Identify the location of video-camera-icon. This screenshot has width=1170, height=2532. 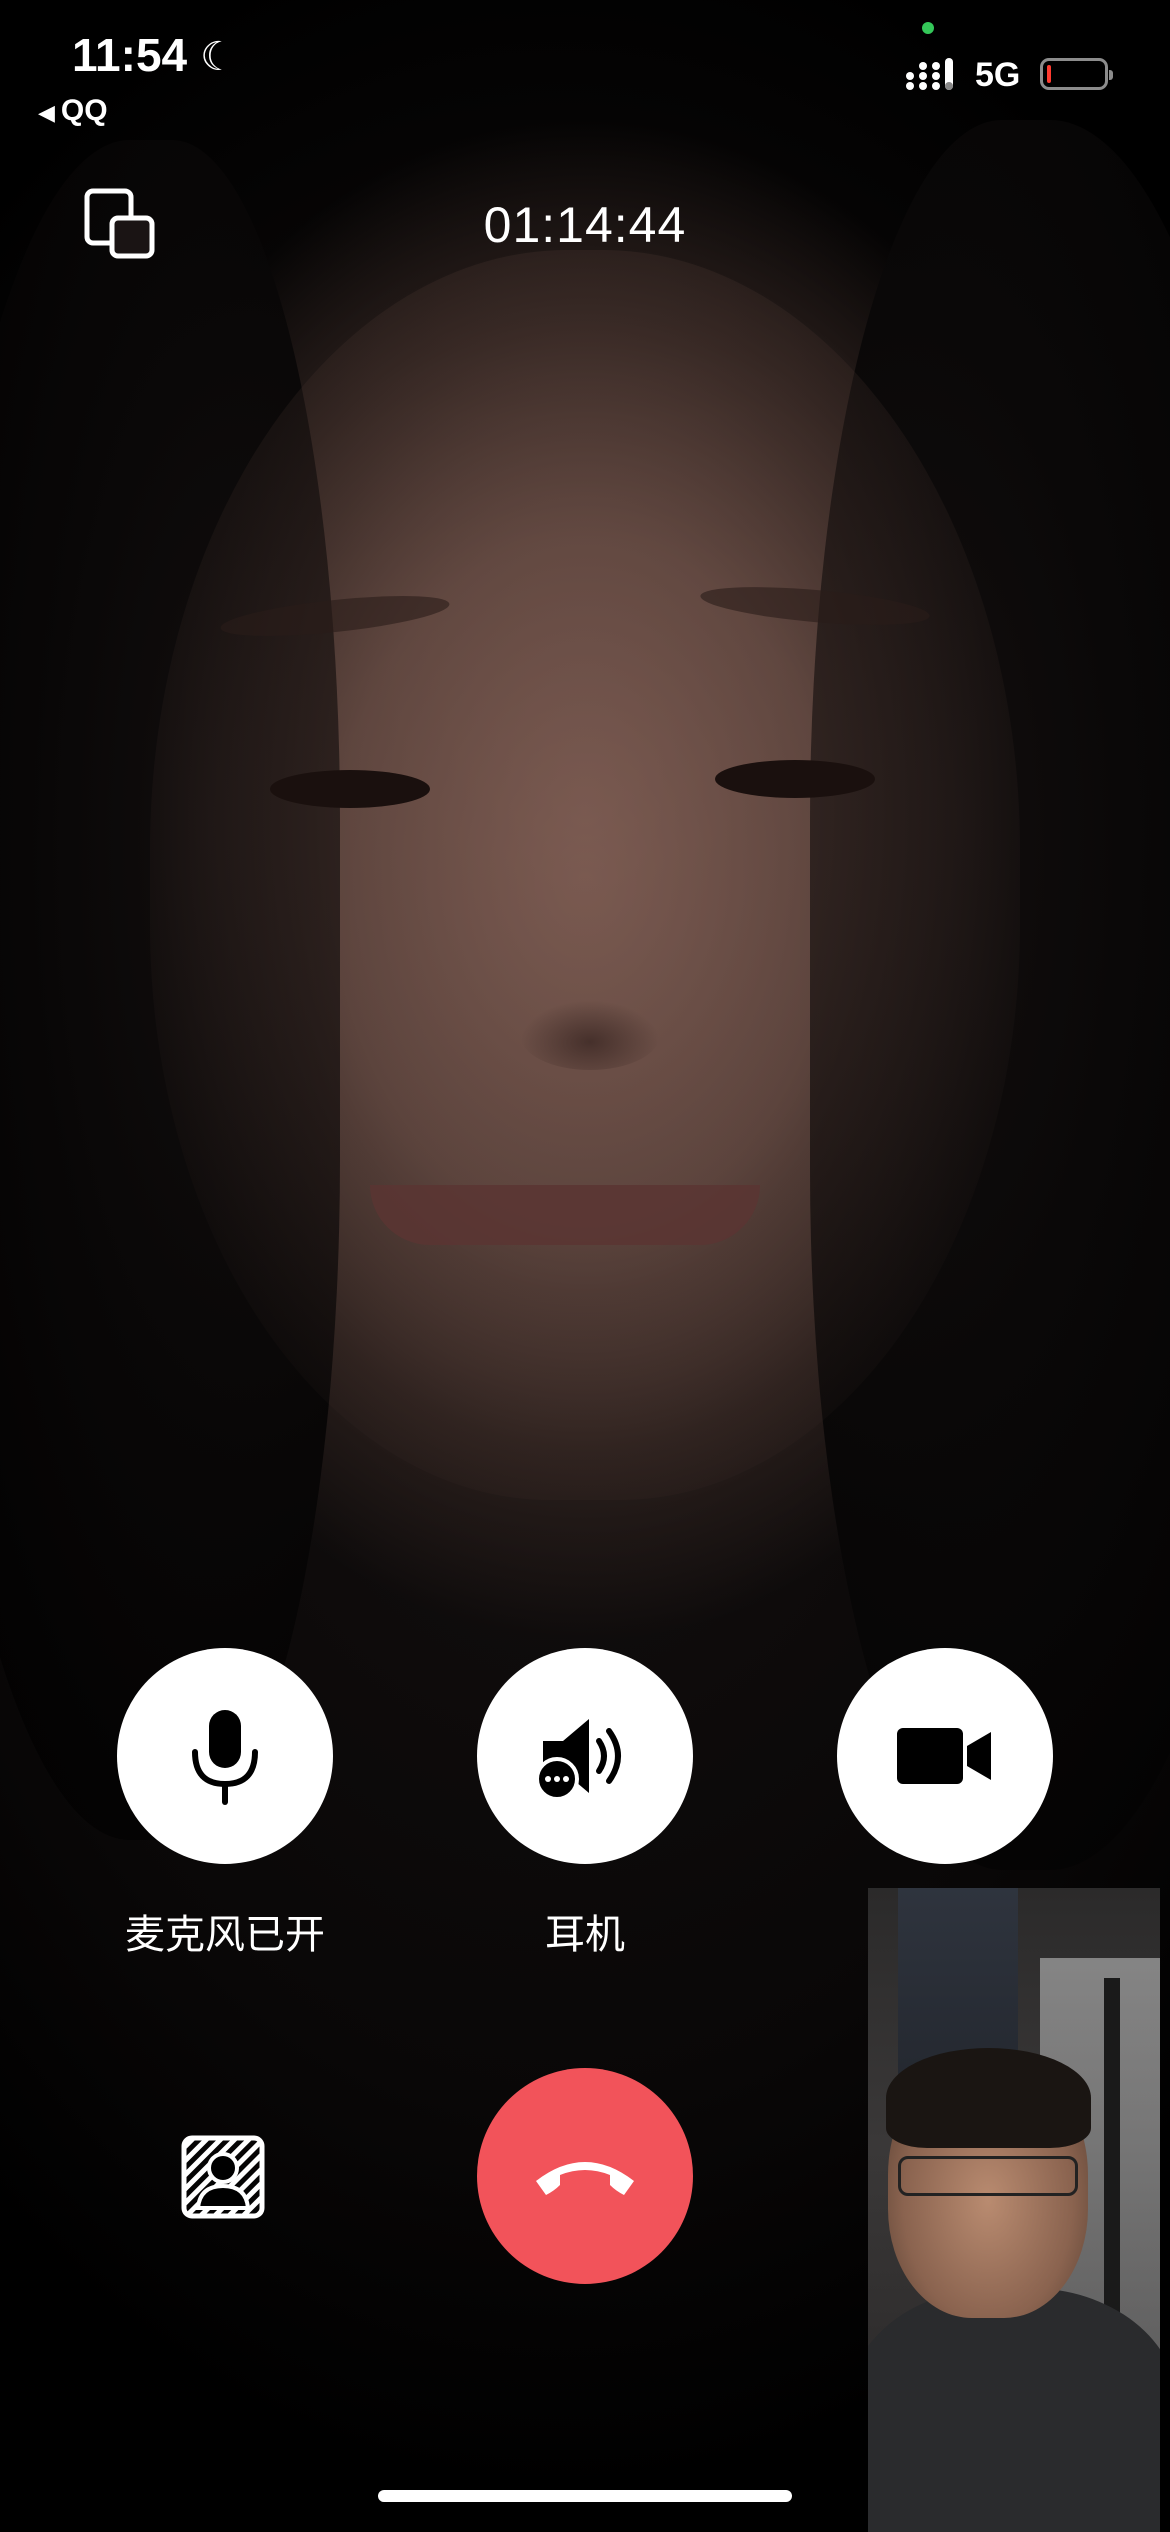
(944, 1756).